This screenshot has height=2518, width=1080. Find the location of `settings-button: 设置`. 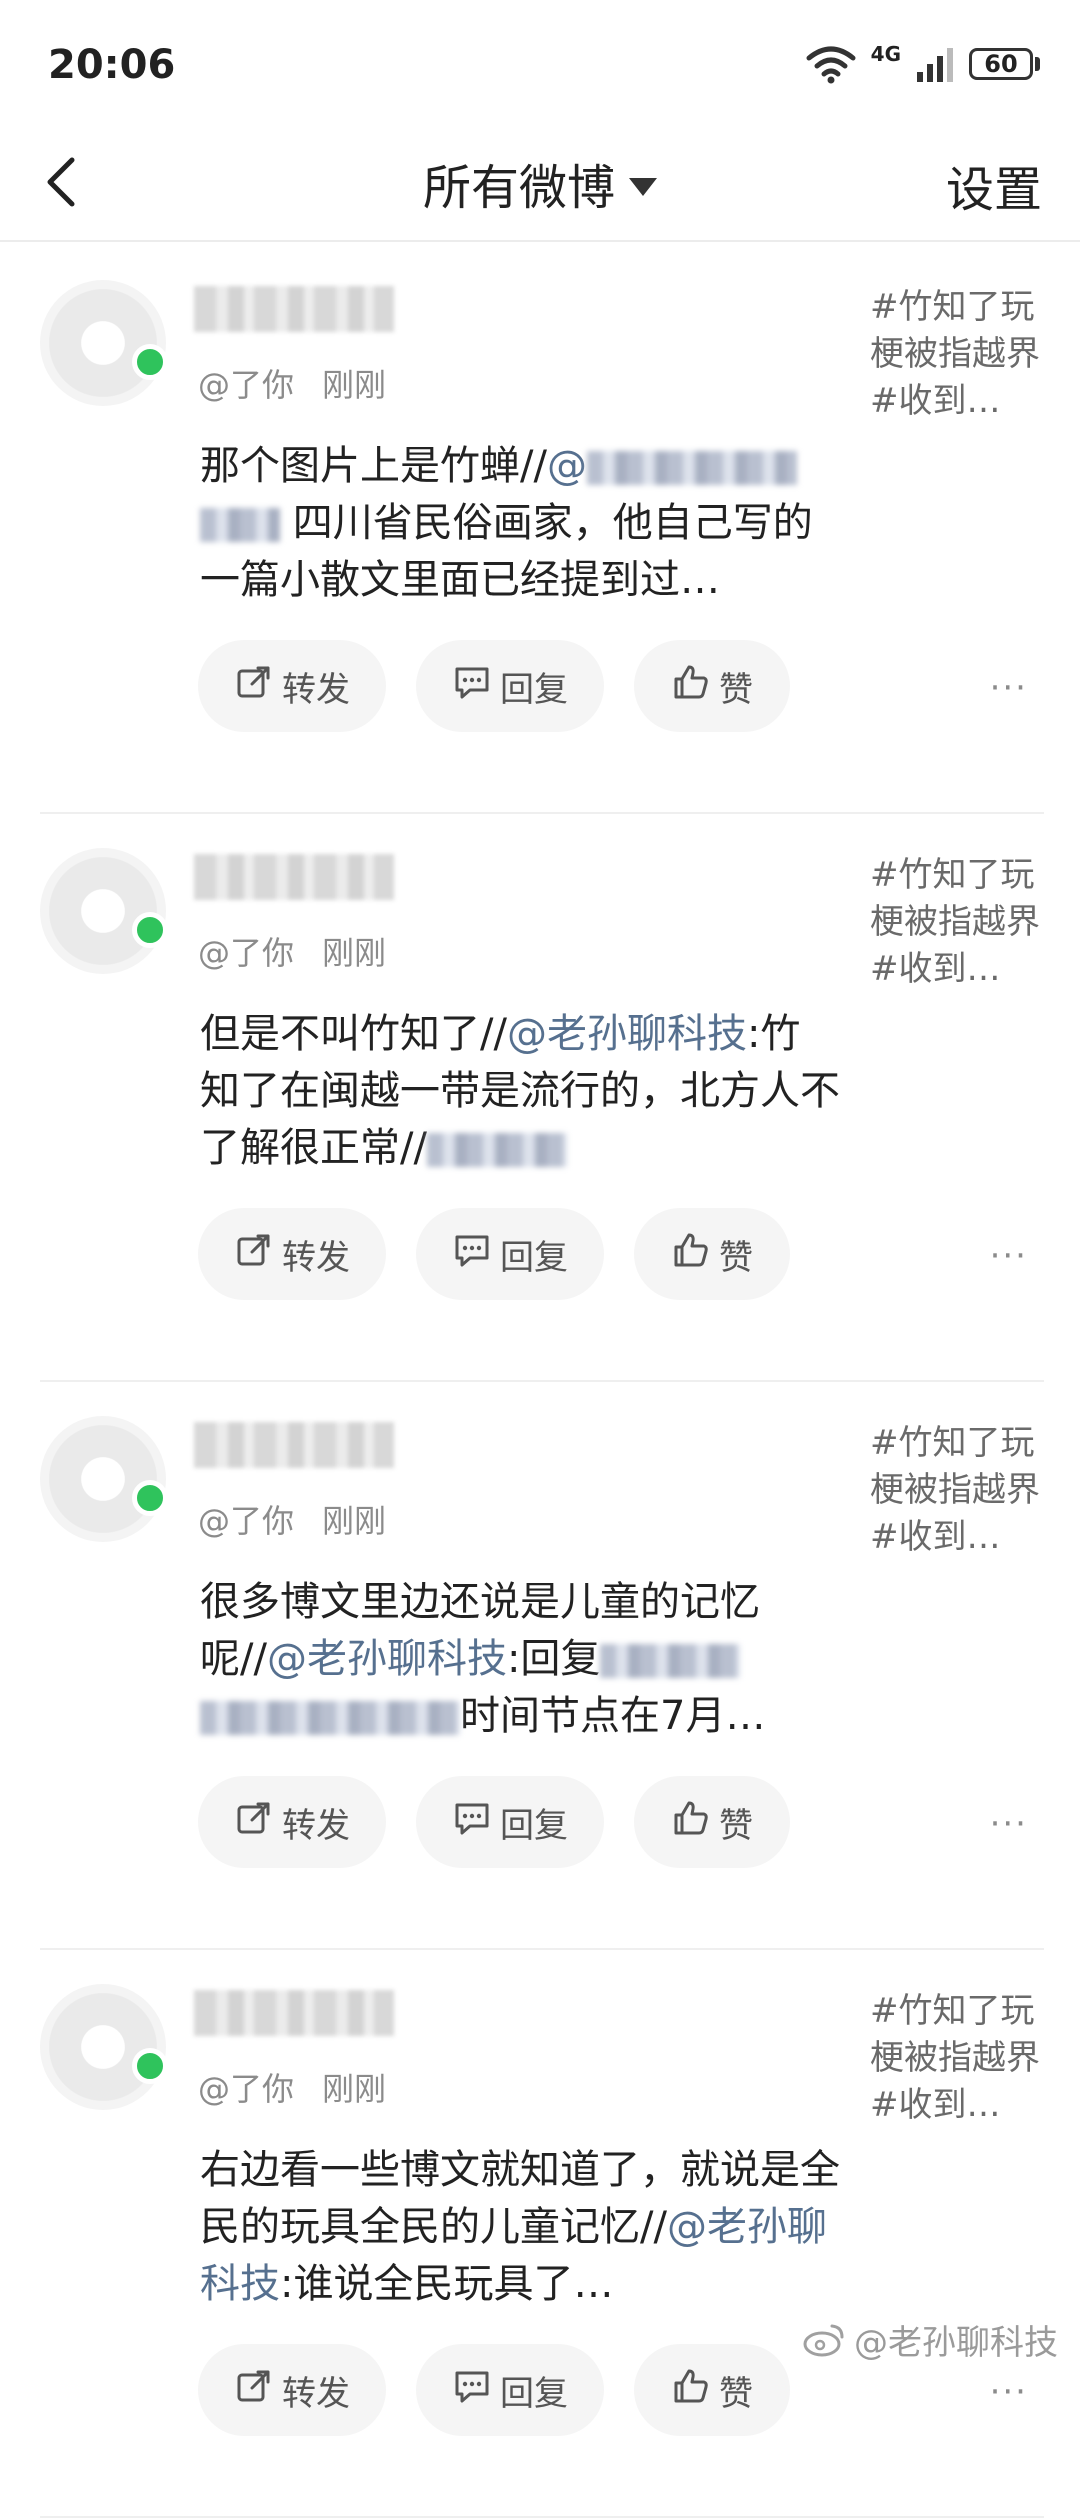

settings-button: 设置 is located at coordinates (994, 185).